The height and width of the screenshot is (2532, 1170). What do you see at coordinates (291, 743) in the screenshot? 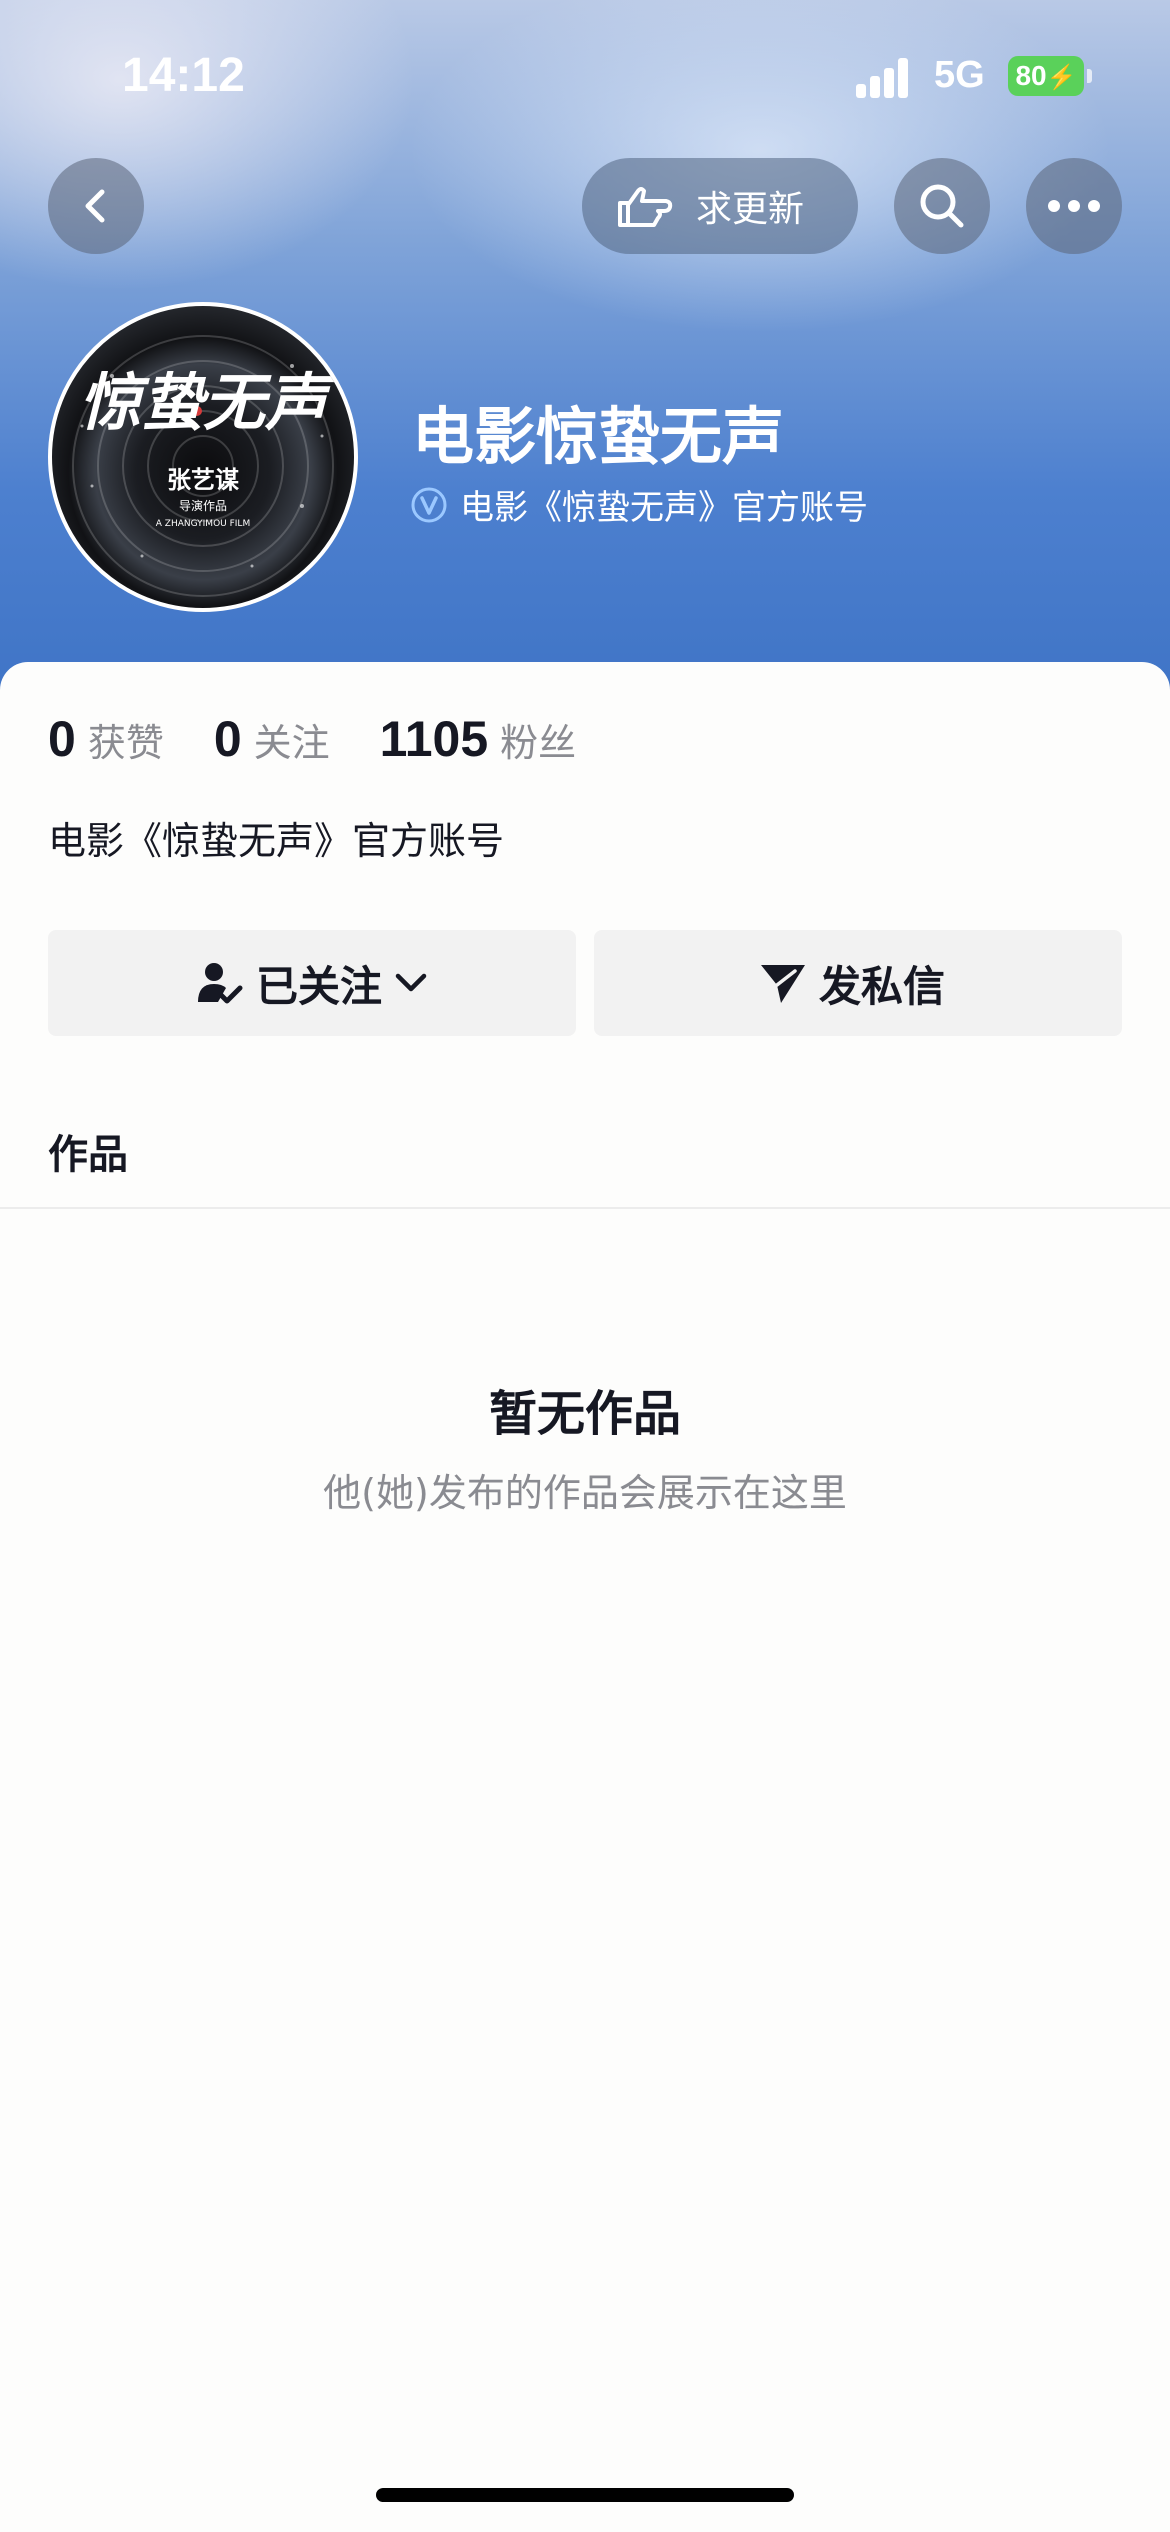
I see `stat-following-label: 关注` at bounding box center [291, 743].